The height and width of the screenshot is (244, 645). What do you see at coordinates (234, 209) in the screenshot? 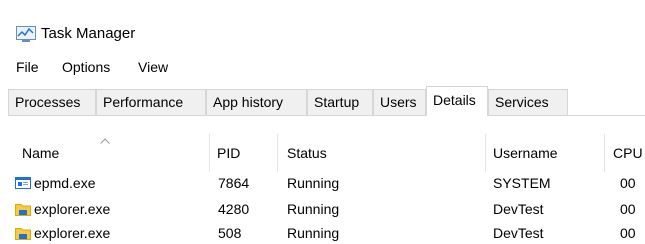
I see `process-pid: 4280` at bounding box center [234, 209].